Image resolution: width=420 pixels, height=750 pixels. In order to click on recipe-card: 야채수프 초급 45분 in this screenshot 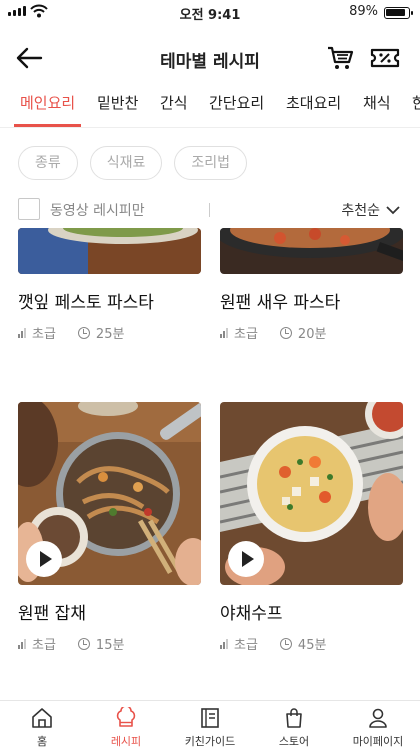, I will do `click(311, 527)`.